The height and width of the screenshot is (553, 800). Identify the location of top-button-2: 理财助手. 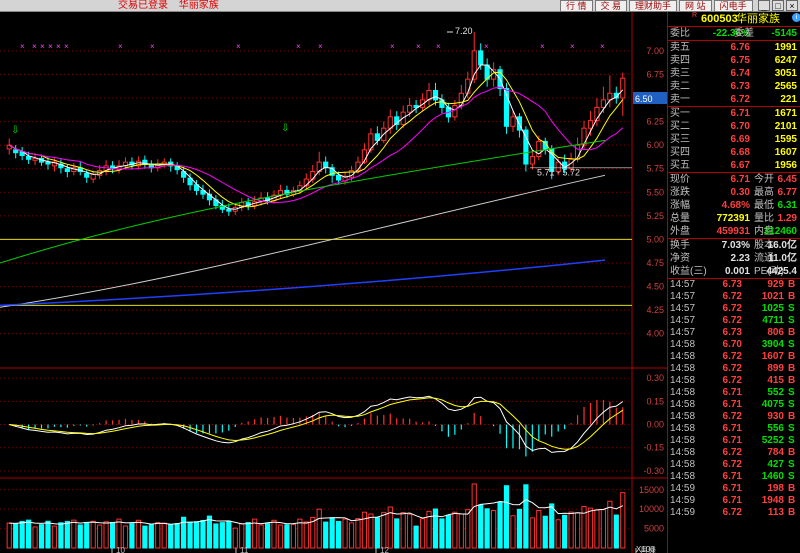
(653, 6).